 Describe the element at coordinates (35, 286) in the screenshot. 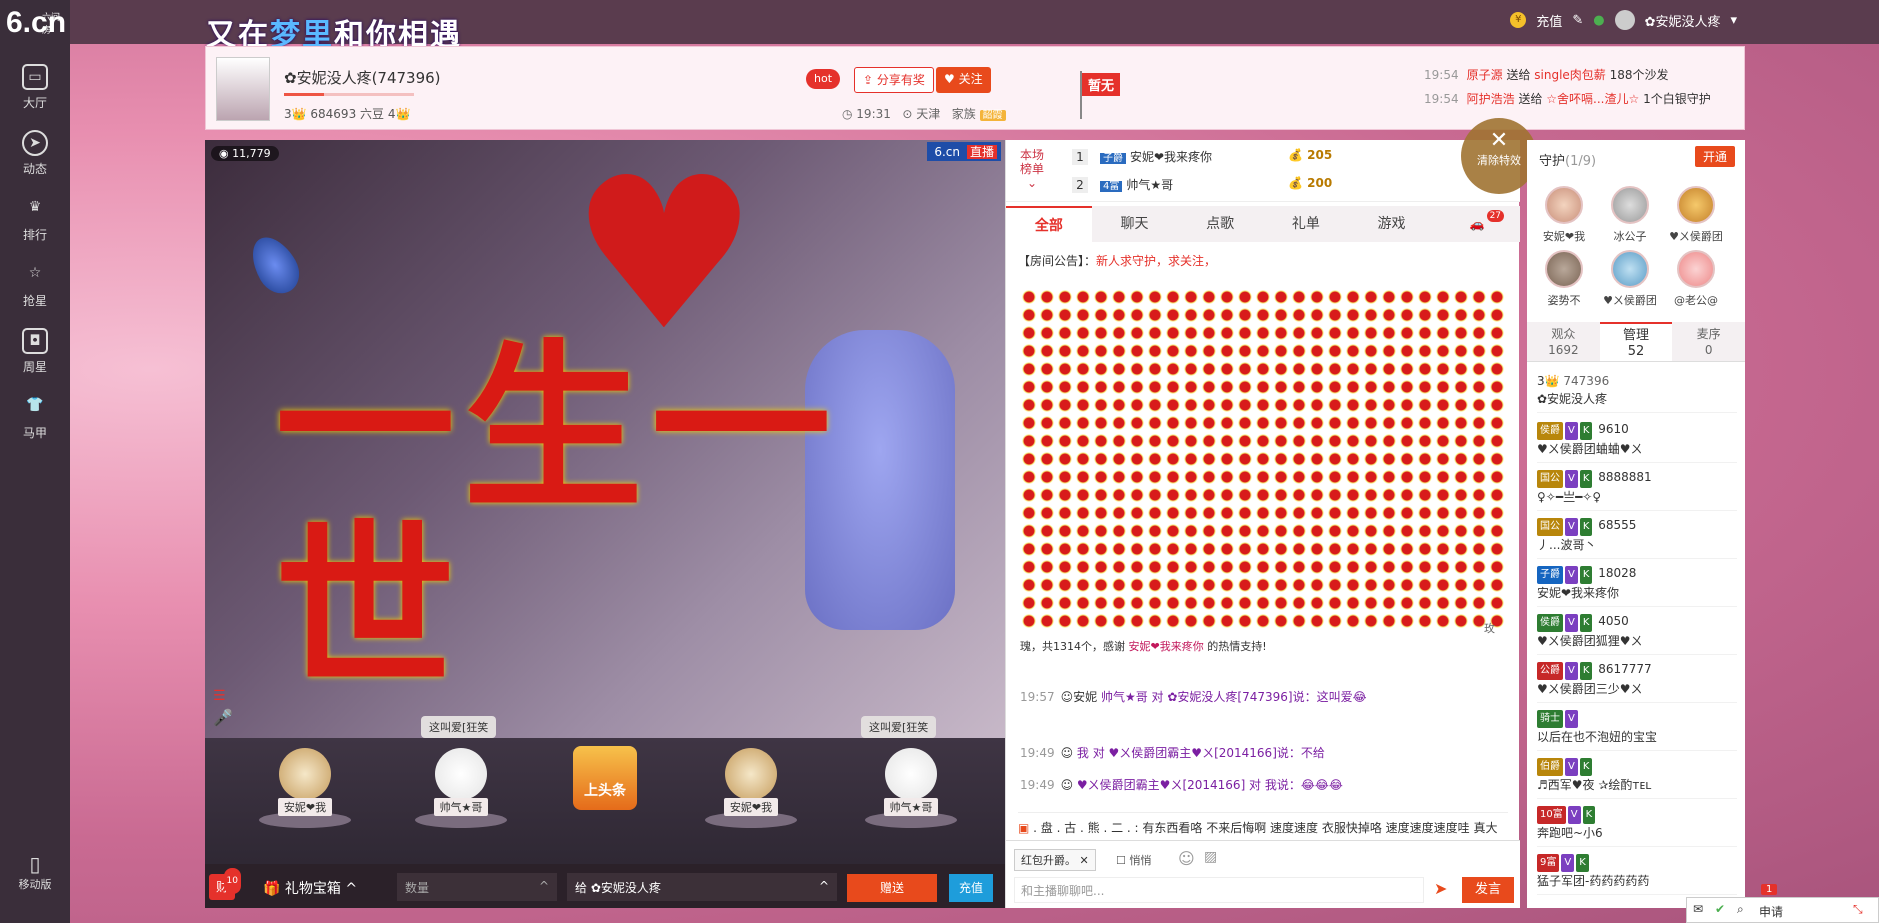

I see `nav-item-star: ☆ 抢星` at that location.